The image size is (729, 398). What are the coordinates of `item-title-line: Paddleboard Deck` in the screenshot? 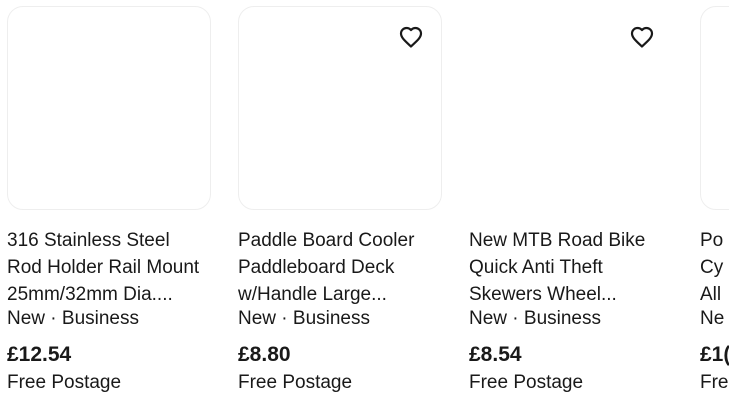 It's located at (316, 267).